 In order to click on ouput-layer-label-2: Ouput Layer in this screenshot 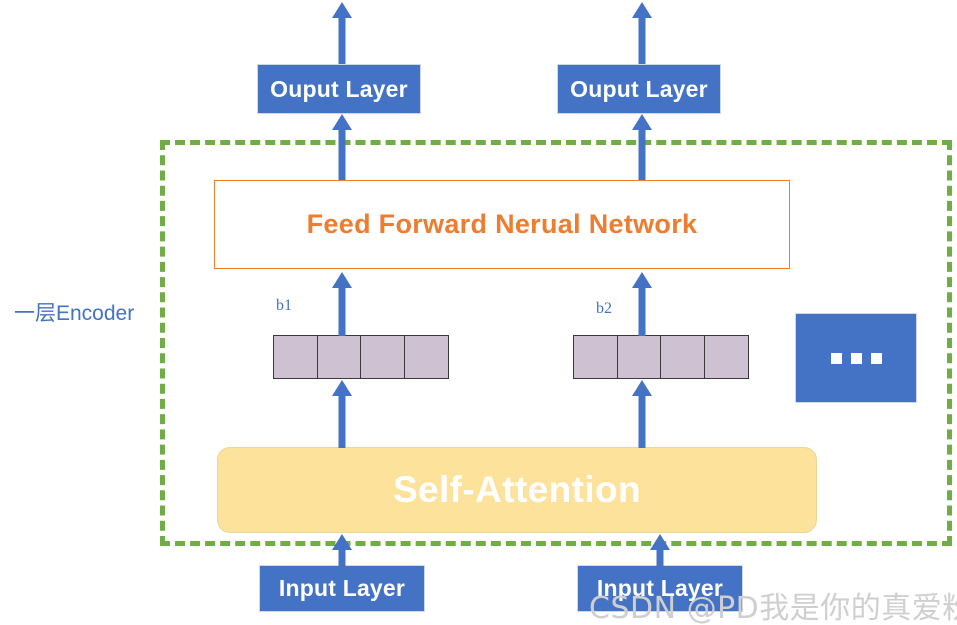, I will do `click(639, 88)`.